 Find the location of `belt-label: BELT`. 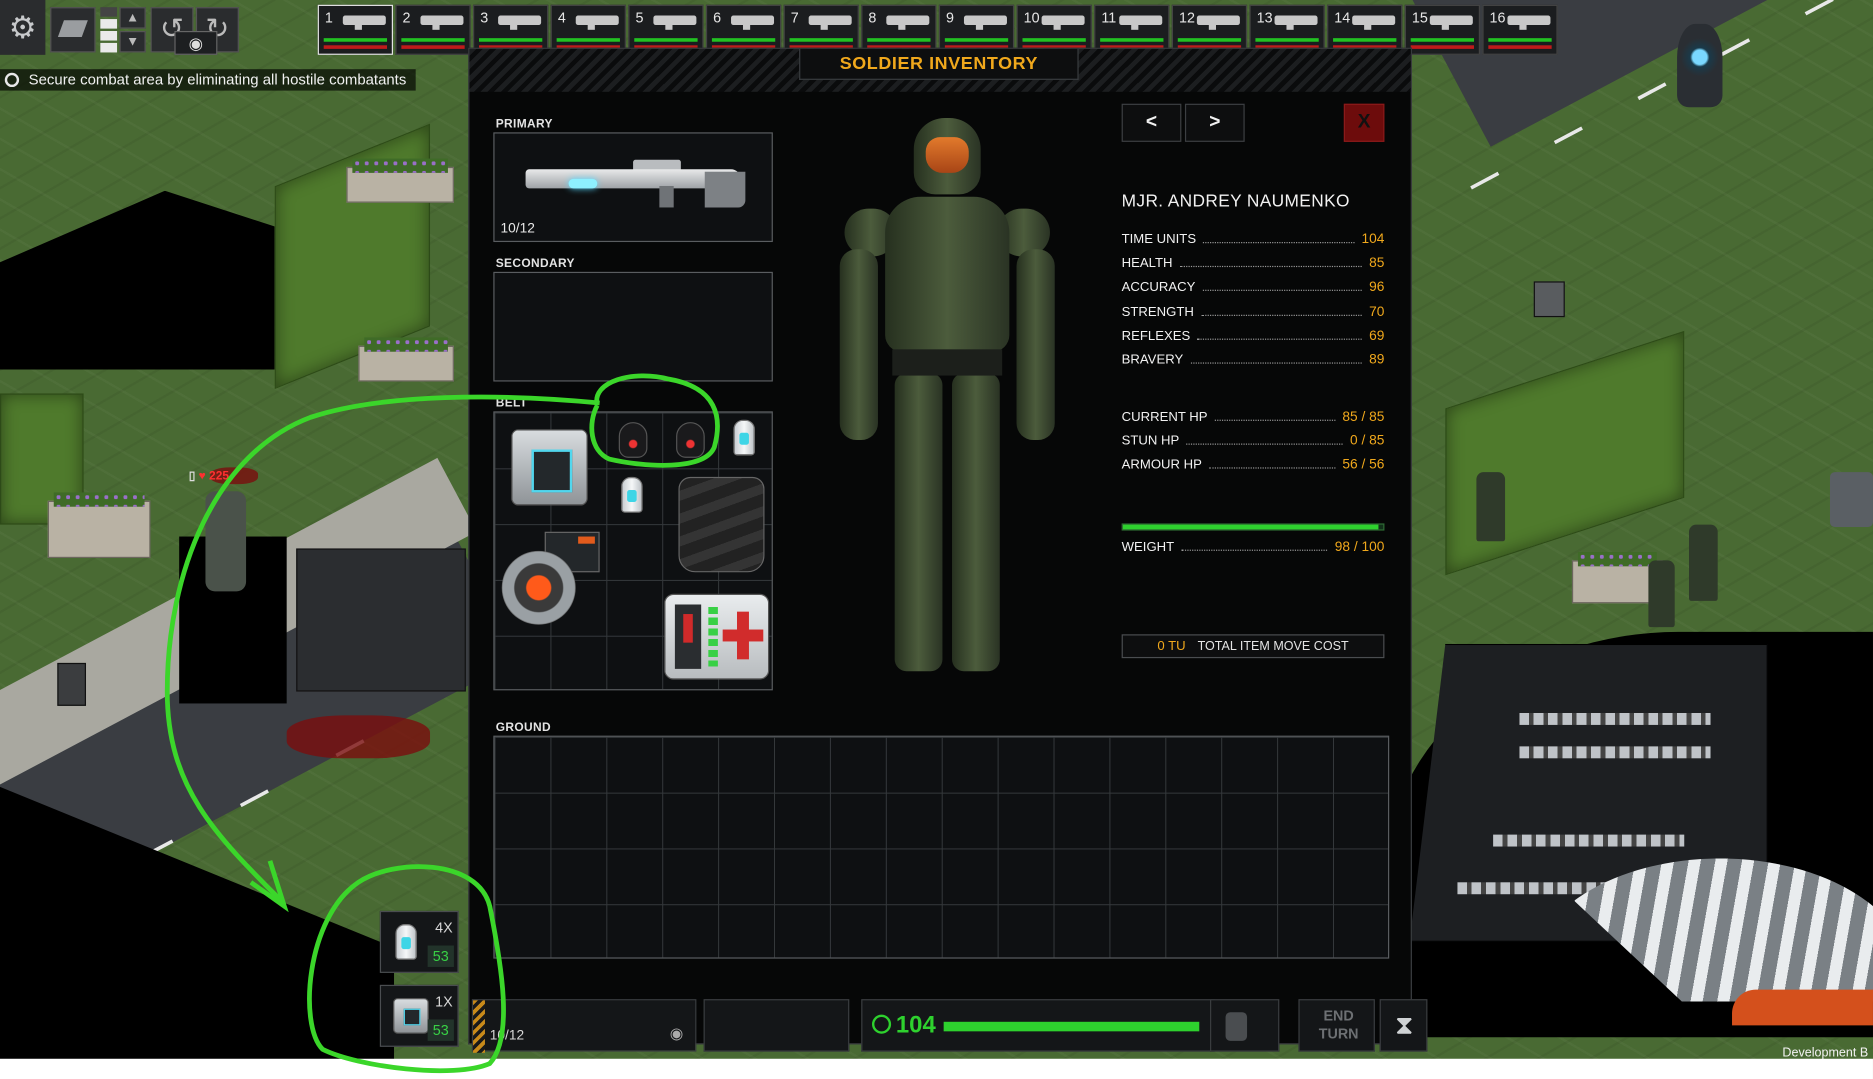

belt-label: BELT is located at coordinates (511, 404).